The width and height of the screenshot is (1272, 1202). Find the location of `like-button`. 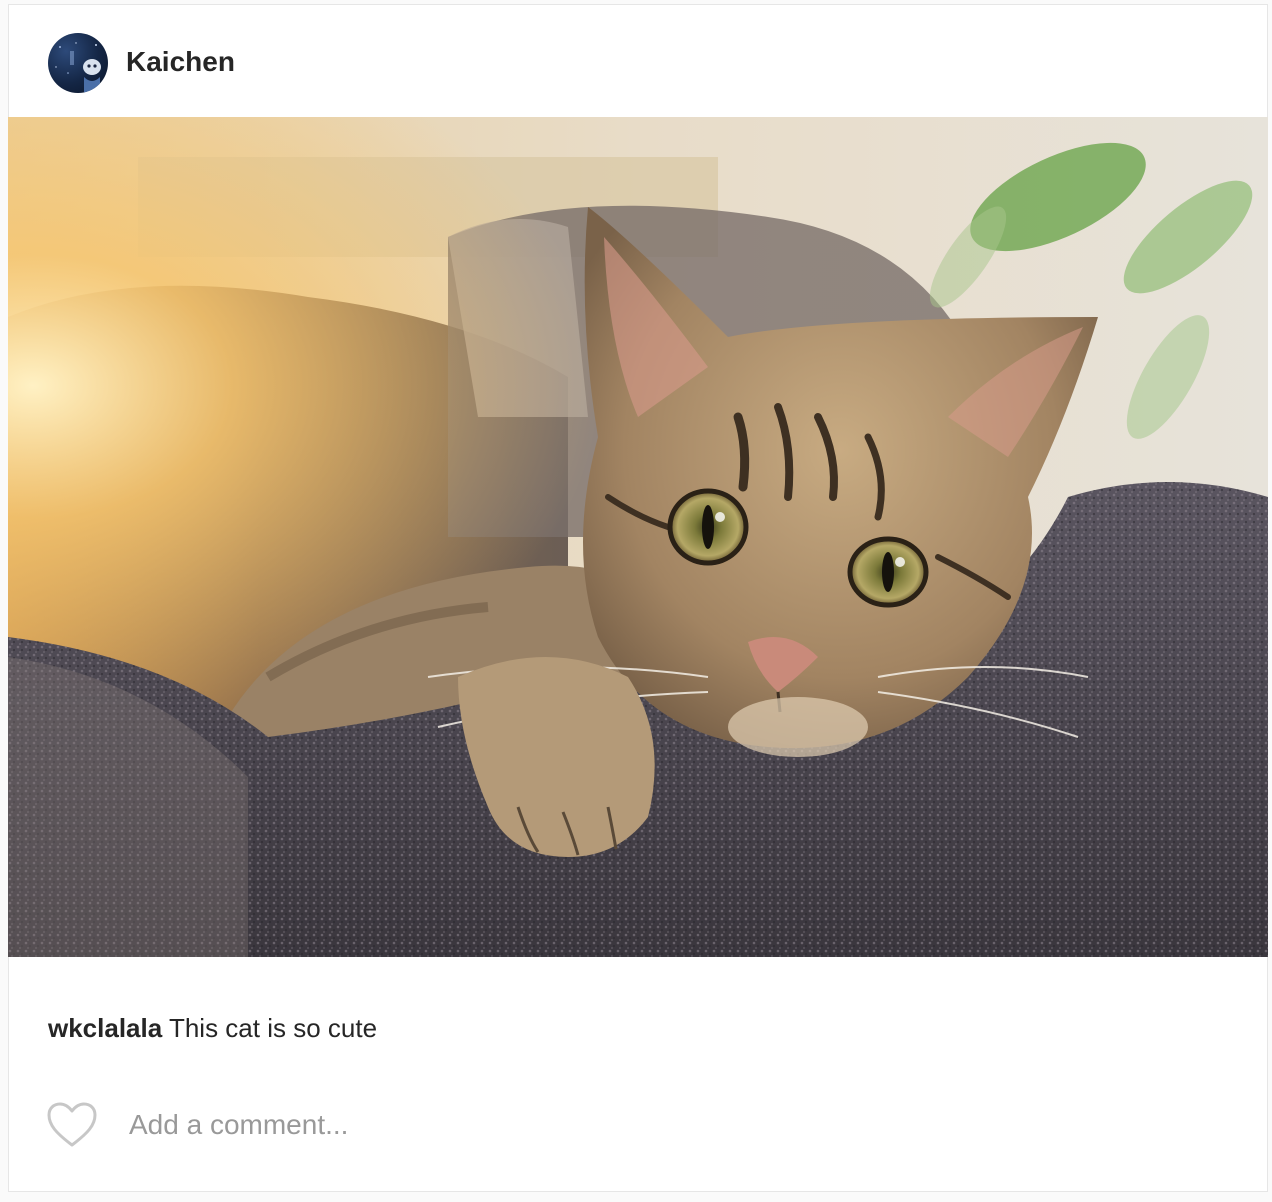

like-button is located at coordinates (72, 1125).